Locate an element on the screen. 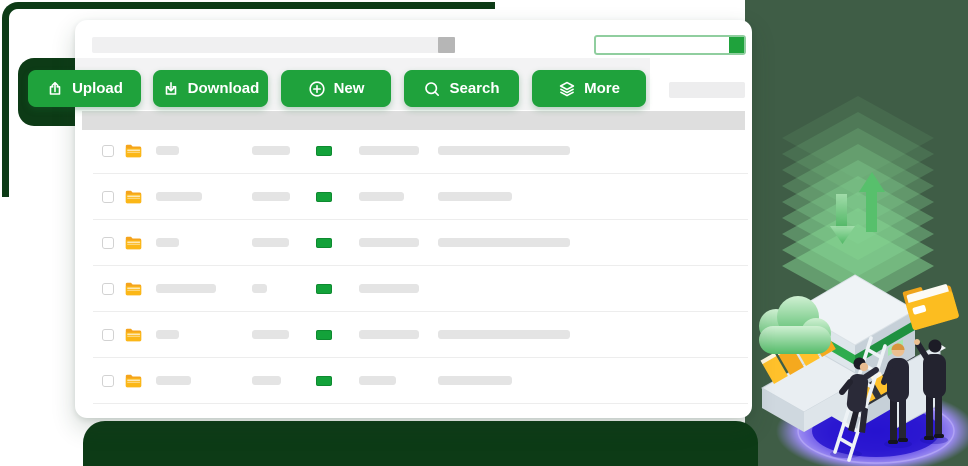 The width and height of the screenshot is (968, 466). upload-icon is located at coordinates (55, 88).